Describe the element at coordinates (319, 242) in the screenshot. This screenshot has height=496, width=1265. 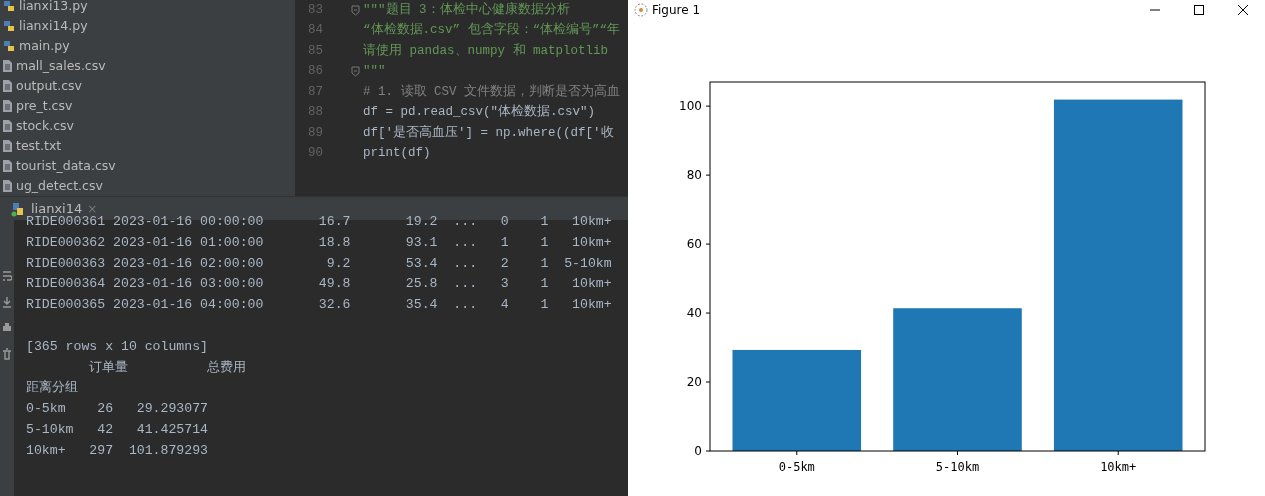
I see `console-line: RIDE000362 2023-01-16 01:00:00 18.8 93.1 ... 1 1 10km+` at that location.